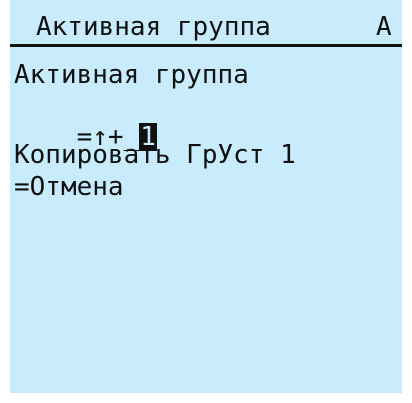 Image resolution: width=412 pixels, height=403 pixels. What do you see at coordinates (155, 155) in the screenshot?
I see `copy-group-item: Копировать ГрУст 1` at bounding box center [155, 155].